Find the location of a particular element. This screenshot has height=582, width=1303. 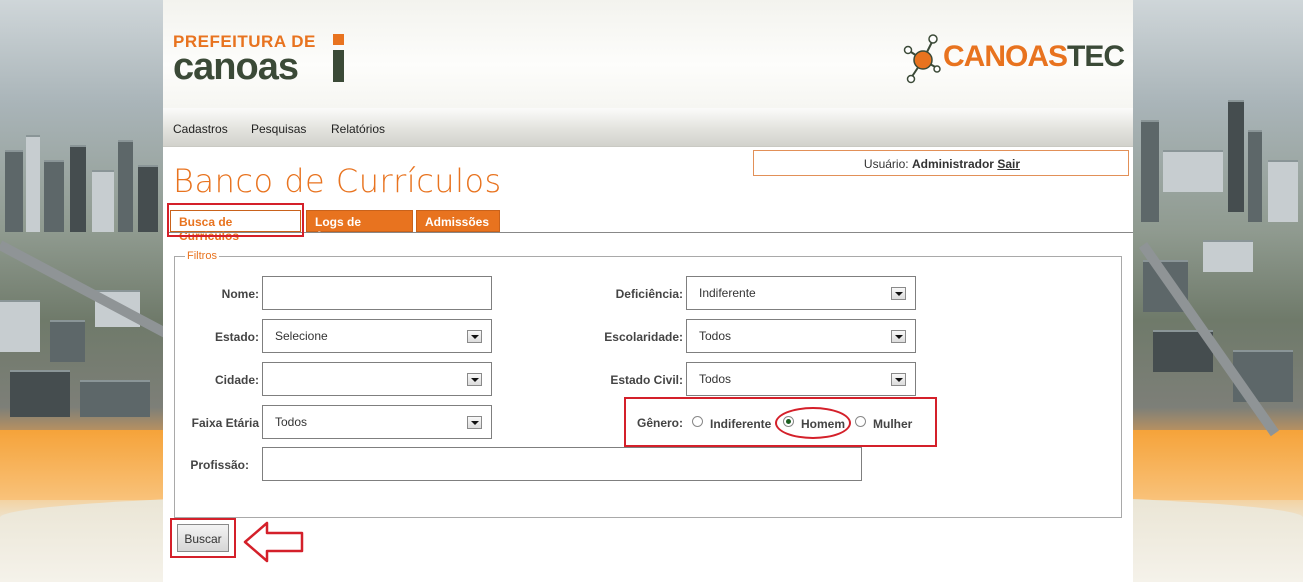

radio-homem is located at coordinates (788, 421).